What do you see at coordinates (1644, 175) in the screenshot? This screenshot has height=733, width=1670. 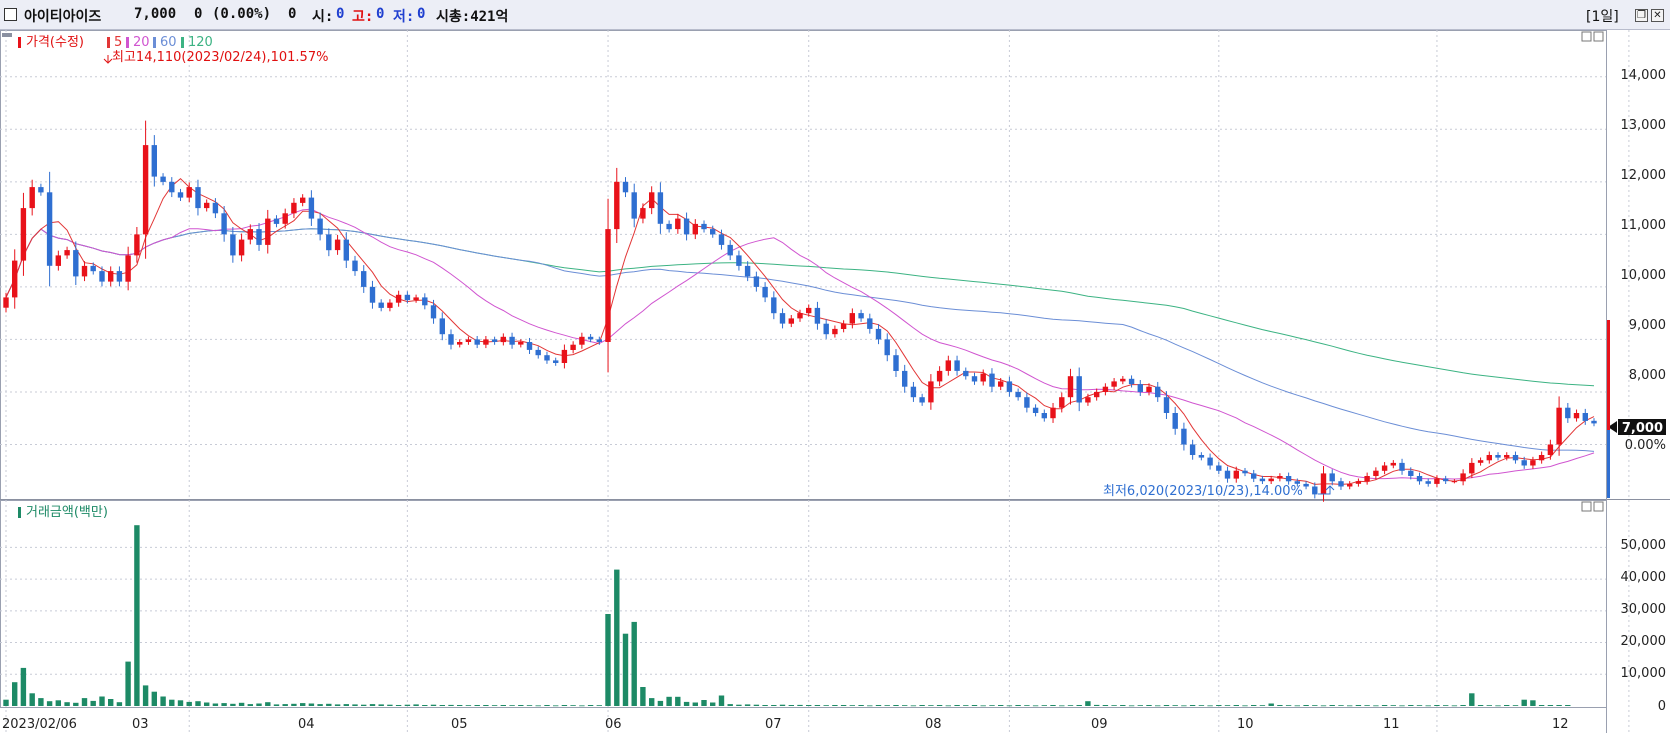 I see `y-tick-label: 12,000` at bounding box center [1644, 175].